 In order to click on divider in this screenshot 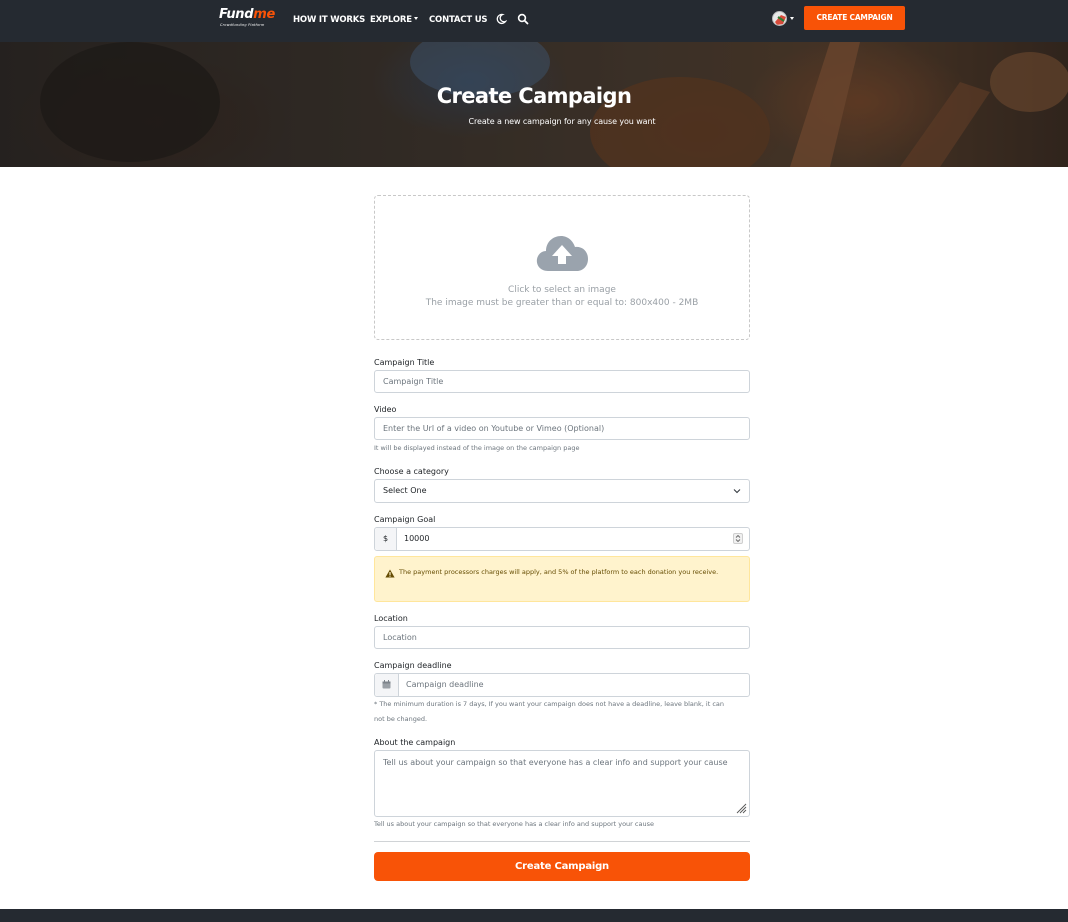, I will do `click(562, 841)`.